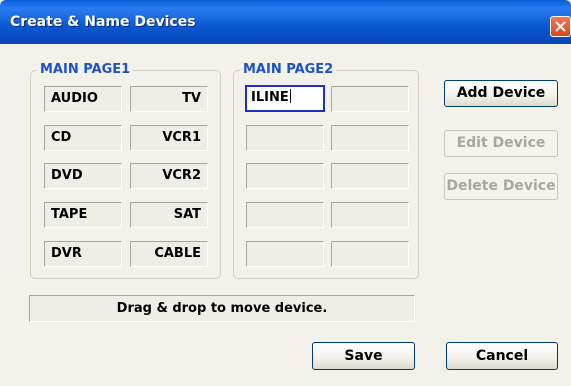 The width and height of the screenshot is (571, 386). Describe the element at coordinates (169, 138) in the screenshot. I see `device-slot-vcr1: VCR1` at that location.